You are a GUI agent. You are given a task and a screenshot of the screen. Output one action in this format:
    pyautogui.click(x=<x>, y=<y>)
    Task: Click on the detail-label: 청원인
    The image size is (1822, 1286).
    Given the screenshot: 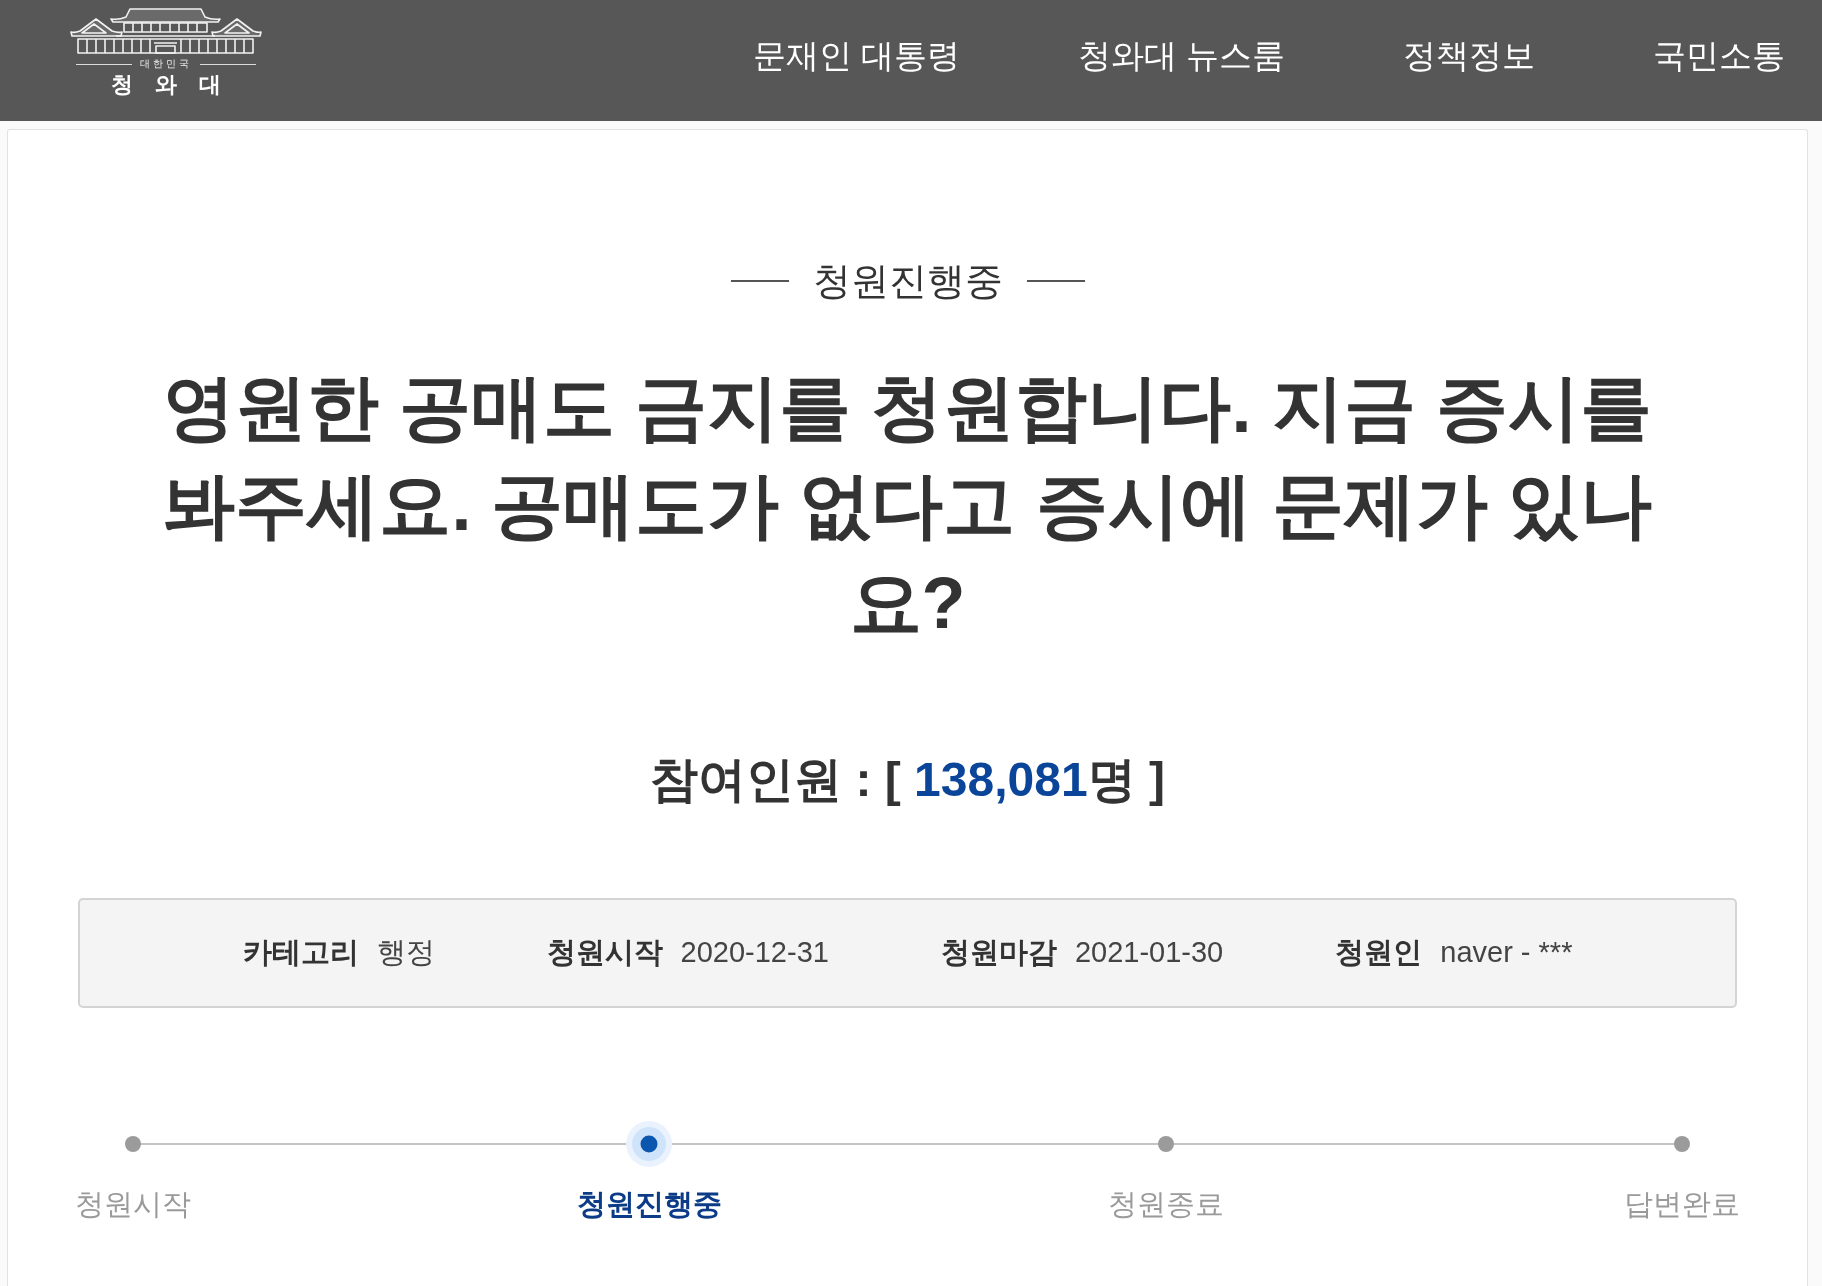 What is the action you would take?
    pyautogui.click(x=1379, y=952)
    